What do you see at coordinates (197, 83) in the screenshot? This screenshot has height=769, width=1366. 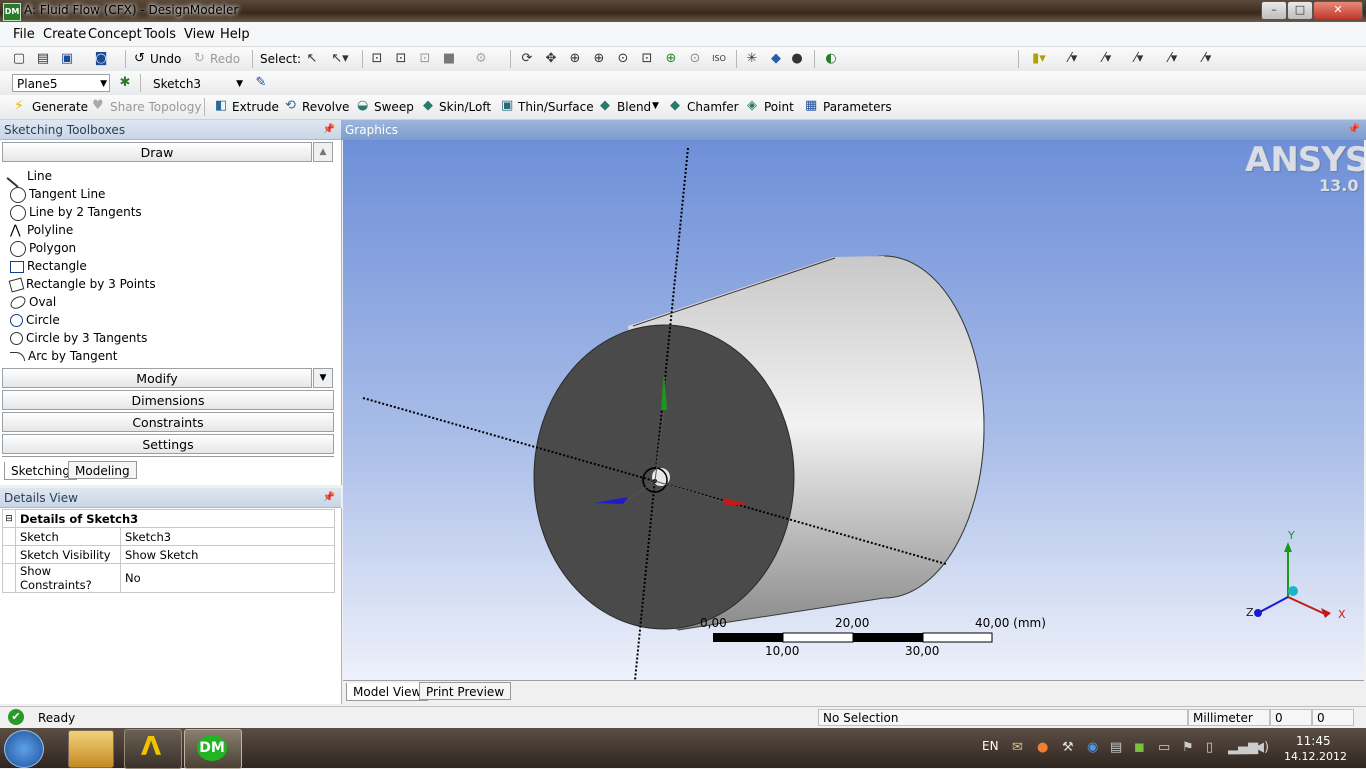 I see `sketch-select: Sketch3 ▼` at bounding box center [197, 83].